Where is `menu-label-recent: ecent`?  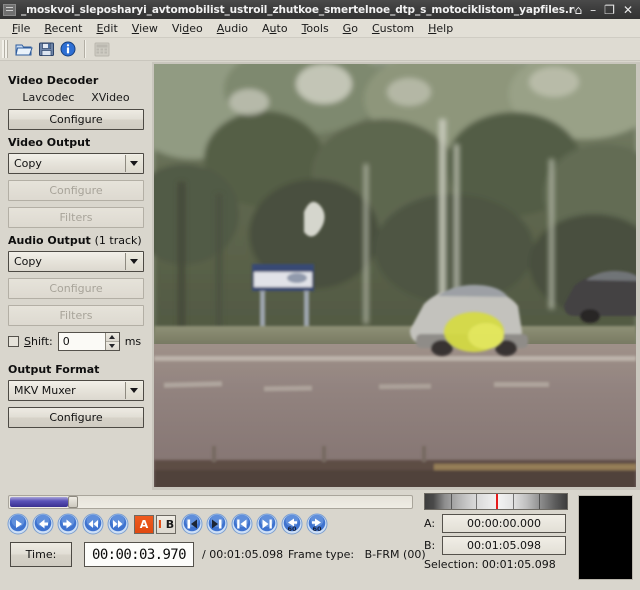
menu-label-recent: ecent is located at coordinates (67, 28).